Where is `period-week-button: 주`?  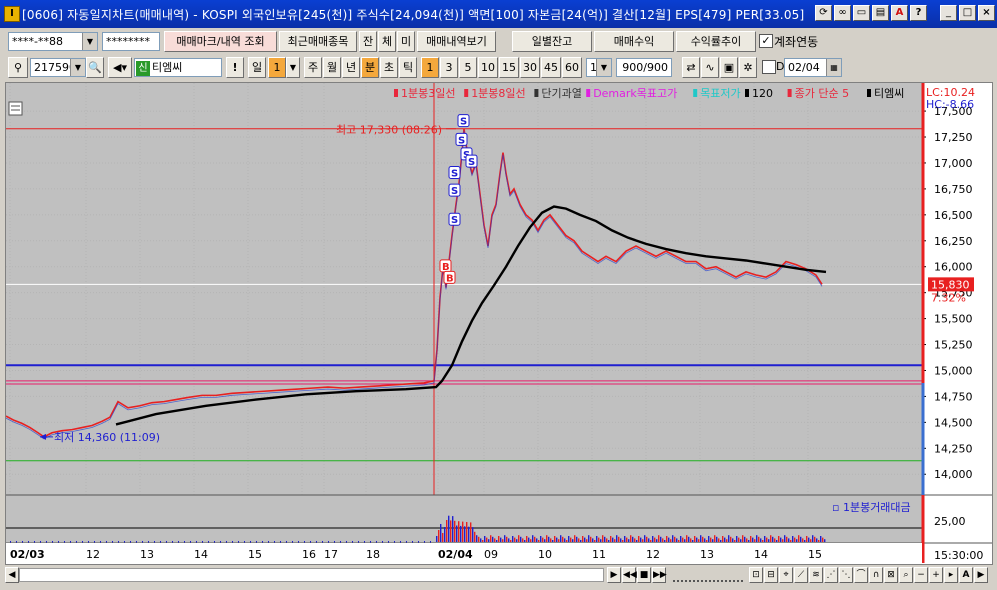 period-week-button: 주 is located at coordinates (313, 67).